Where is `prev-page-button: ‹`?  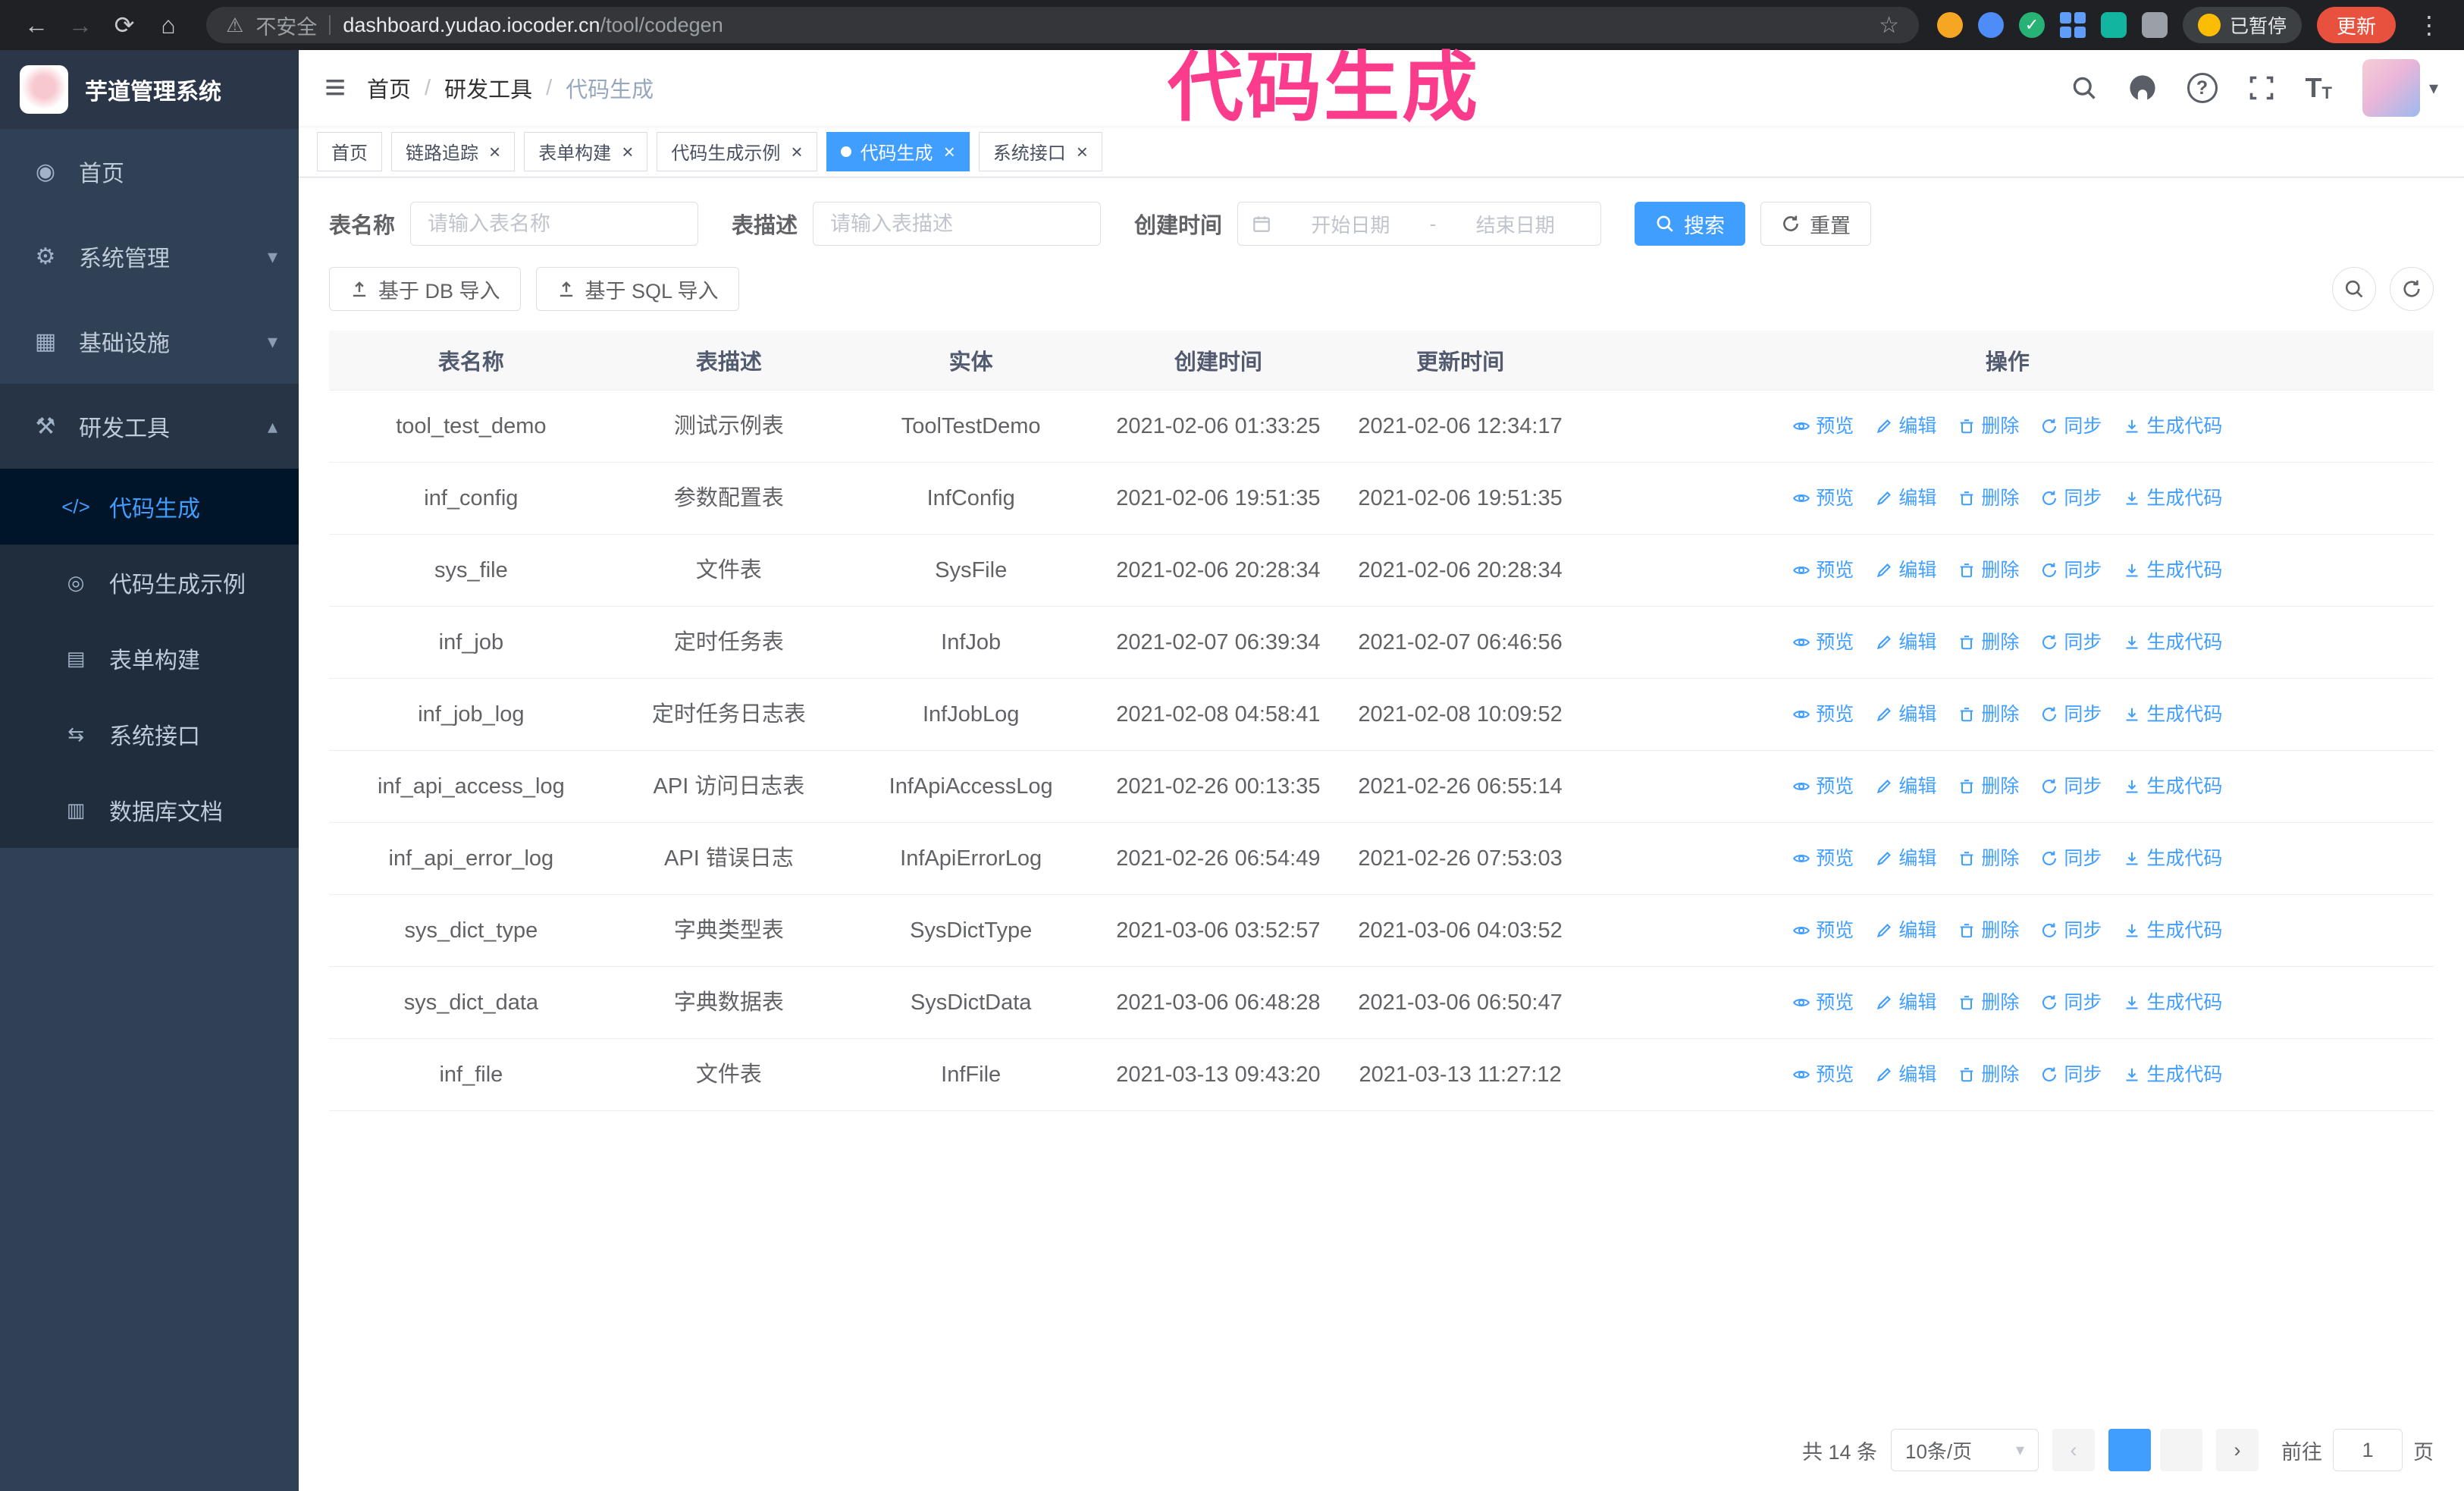
prev-page-button: ‹ is located at coordinates (2073, 1450).